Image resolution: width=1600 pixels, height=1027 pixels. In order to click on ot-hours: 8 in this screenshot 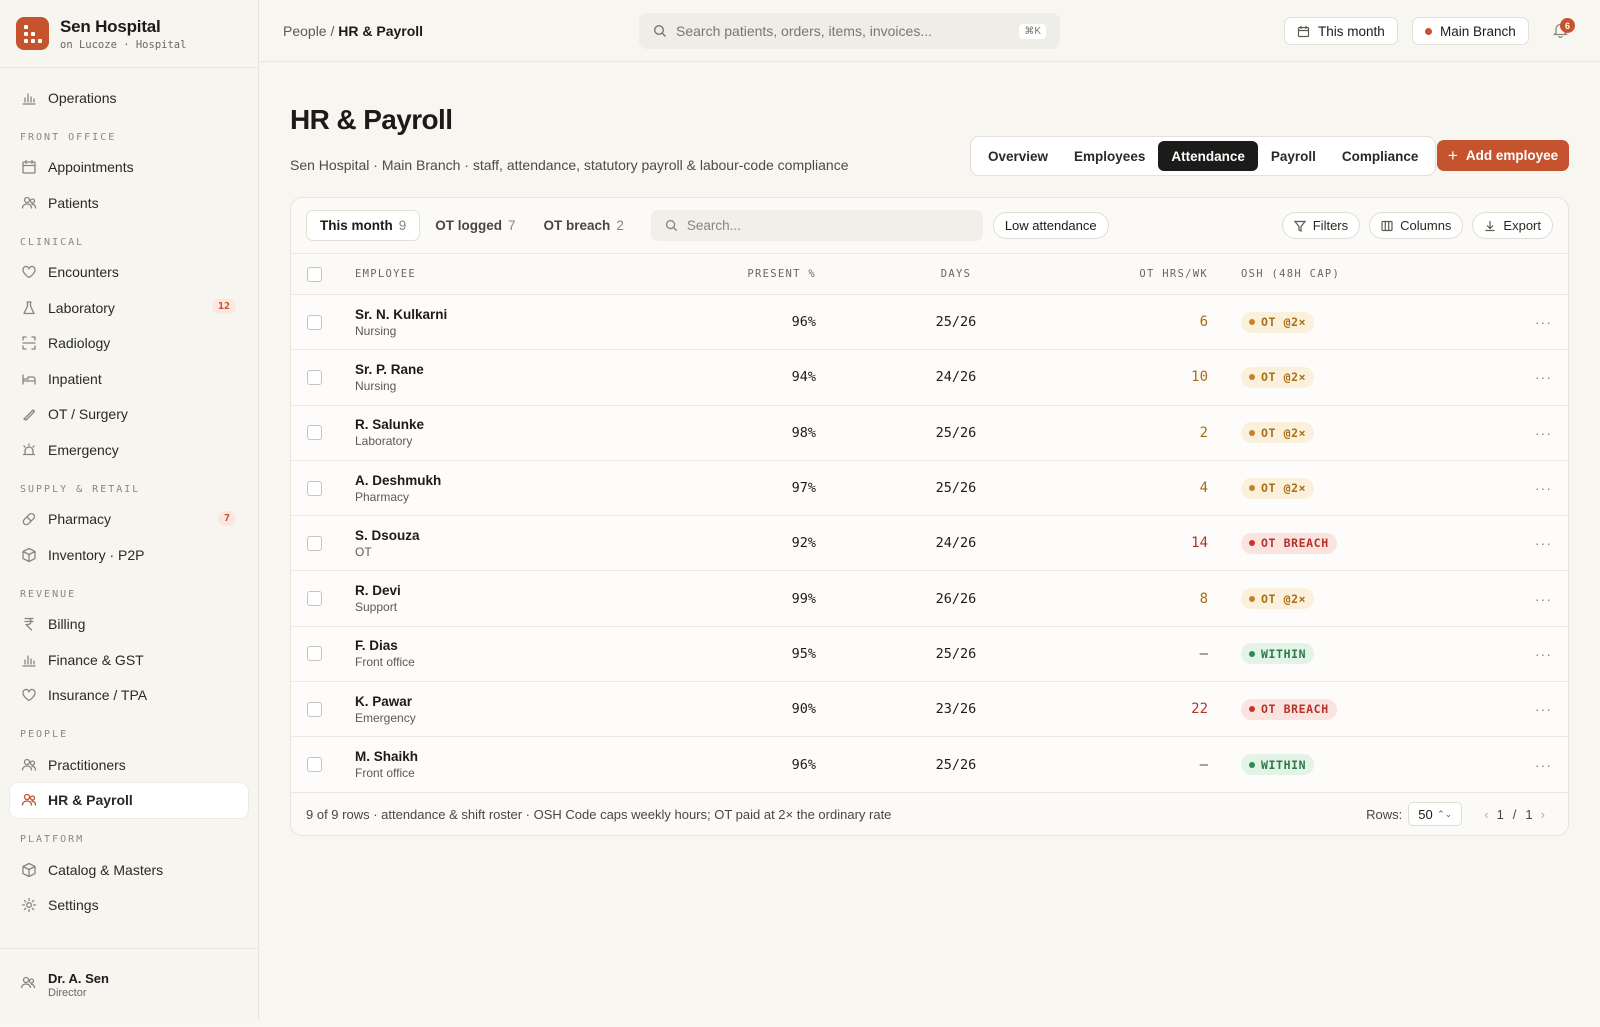, I will do `click(1203, 598)`.